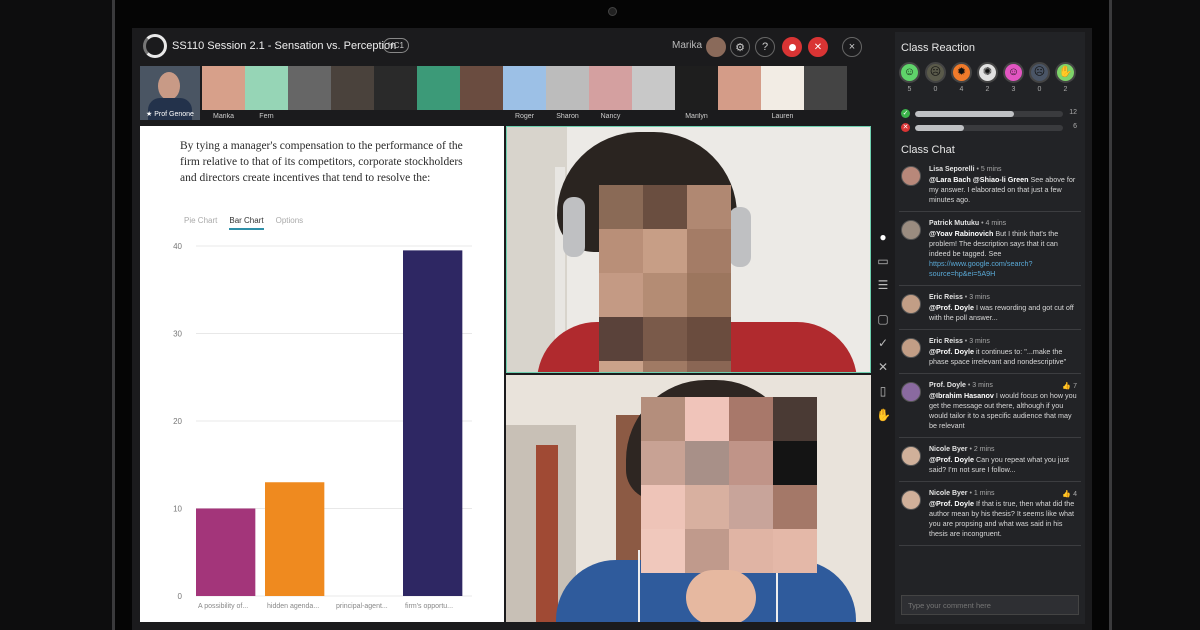 This screenshot has height=630, width=1200. I want to click on participant-tile: Sharon, so click(567, 93).